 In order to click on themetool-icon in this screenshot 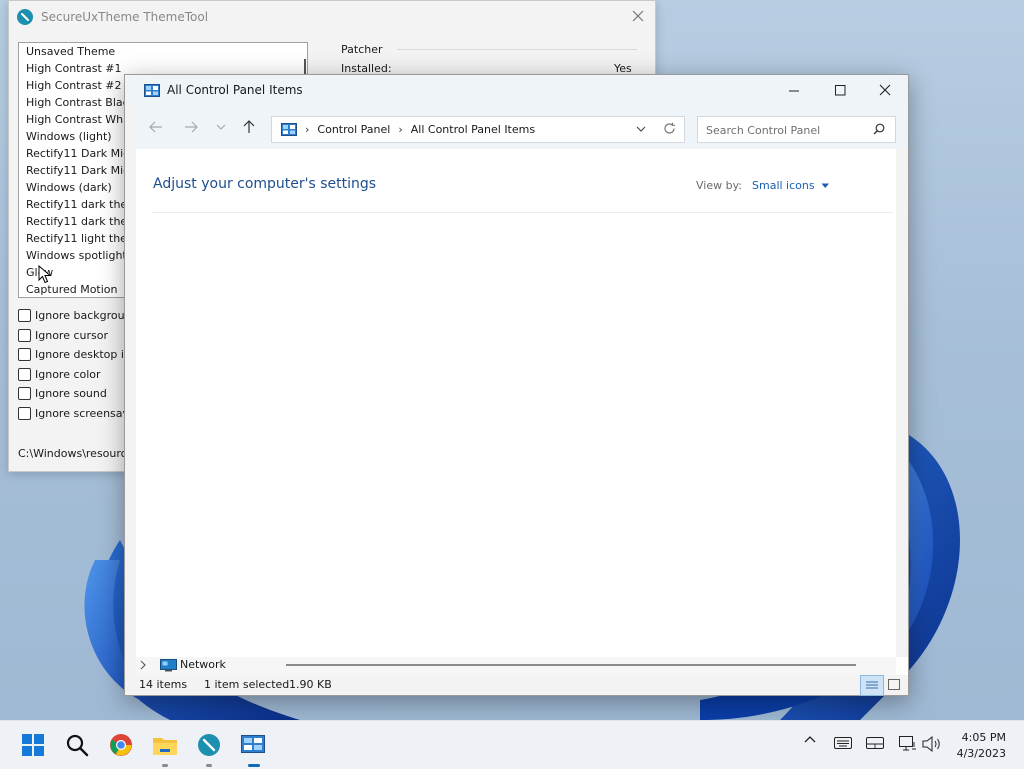, I will do `click(209, 745)`.